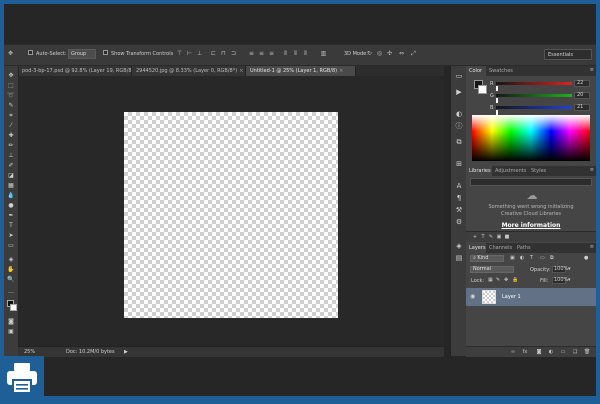 This screenshot has height=404, width=600. I want to click on distribute-middle-icon: ≡, so click(261, 53).